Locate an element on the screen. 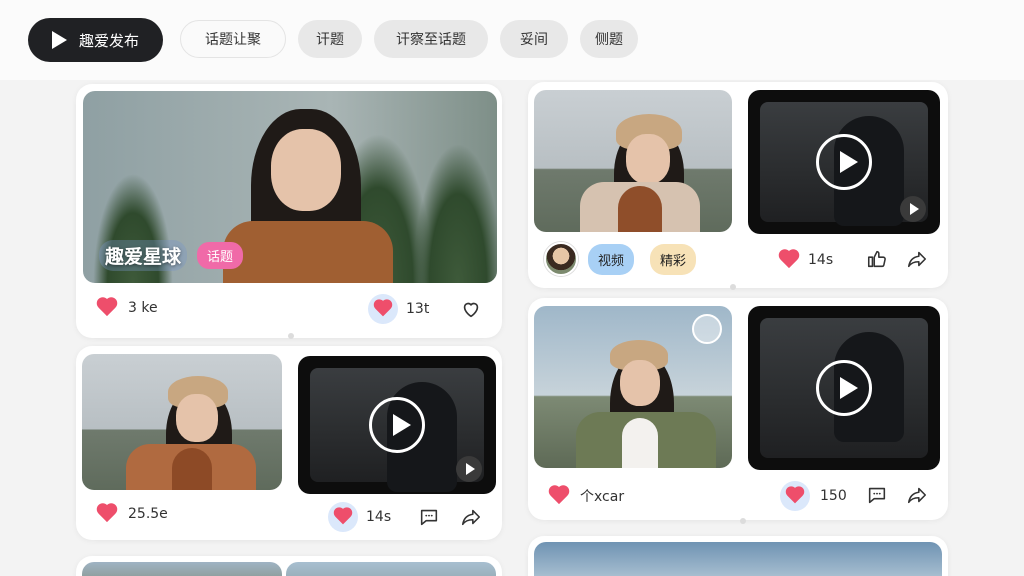 This screenshot has height=576, width=1024. top-bar: 趣爱发布 话题让聚 讦题 讦察至话题 妥间 侧题 is located at coordinates (512, 40).